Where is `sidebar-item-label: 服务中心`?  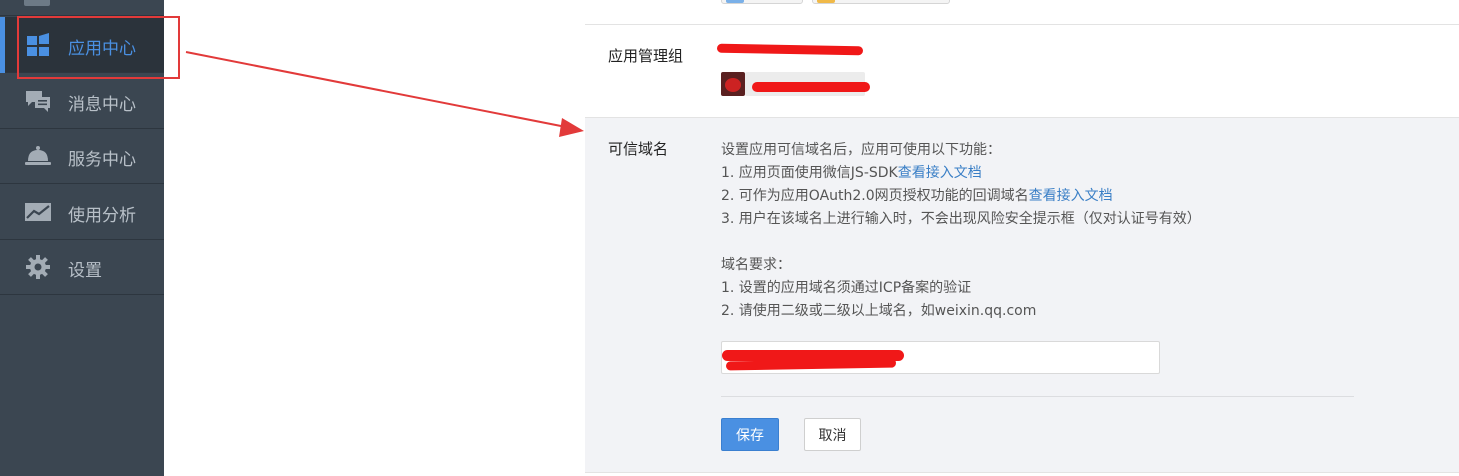 sidebar-item-label: 服务中心 is located at coordinates (102, 160).